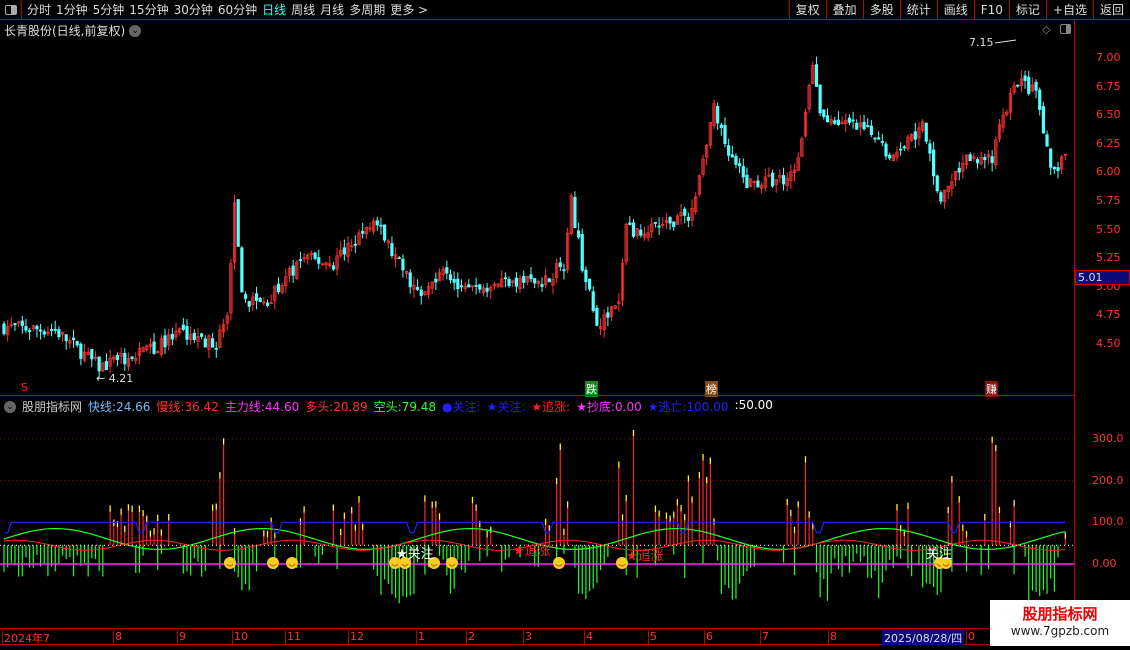  I want to click on current-price-label: 5.01, so click(1102, 277).